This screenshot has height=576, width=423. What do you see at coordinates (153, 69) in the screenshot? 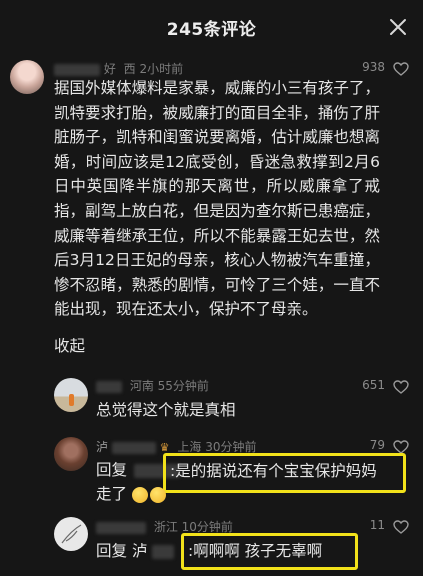
I see `comment-location-time: 西 2小时前` at bounding box center [153, 69].